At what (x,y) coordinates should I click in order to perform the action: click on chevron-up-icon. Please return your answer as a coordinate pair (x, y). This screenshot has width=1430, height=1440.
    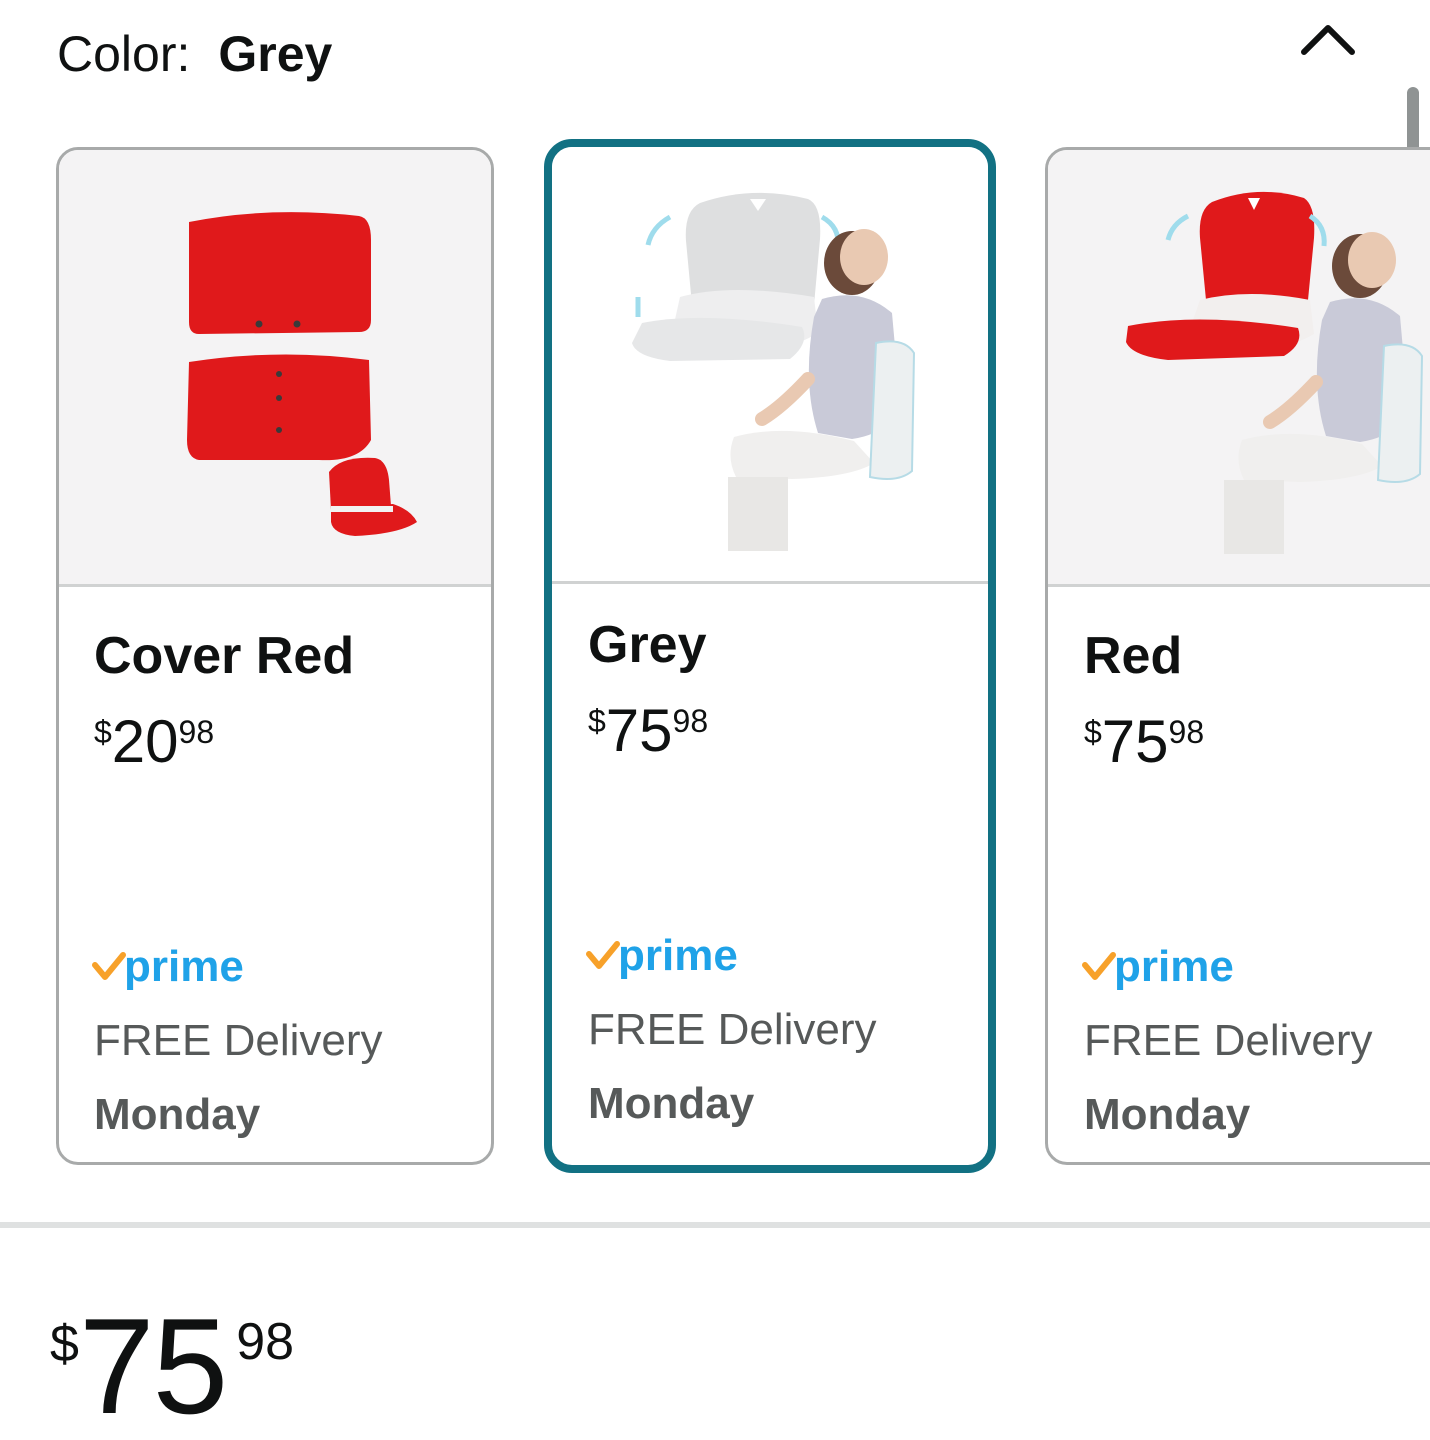
    Looking at the image, I should click on (1328, 40).